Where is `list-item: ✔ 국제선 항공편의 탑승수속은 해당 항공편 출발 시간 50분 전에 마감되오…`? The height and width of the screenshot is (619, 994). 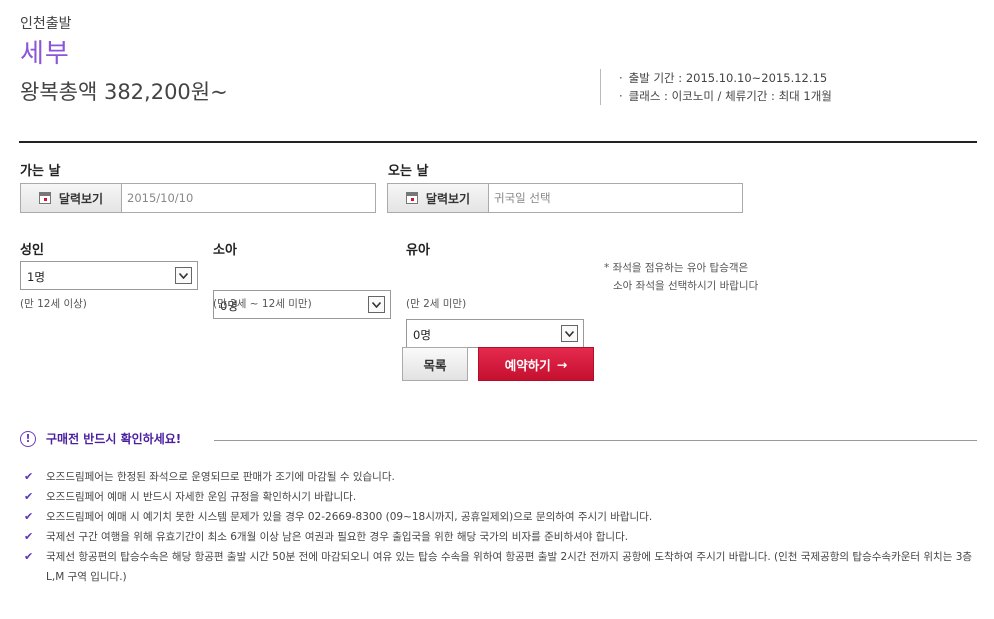
list-item: ✔ 국제선 항공편의 탑승수속은 해당 항공편 출발 시간 50분 전에 마감되오… is located at coordinates (501, 567).